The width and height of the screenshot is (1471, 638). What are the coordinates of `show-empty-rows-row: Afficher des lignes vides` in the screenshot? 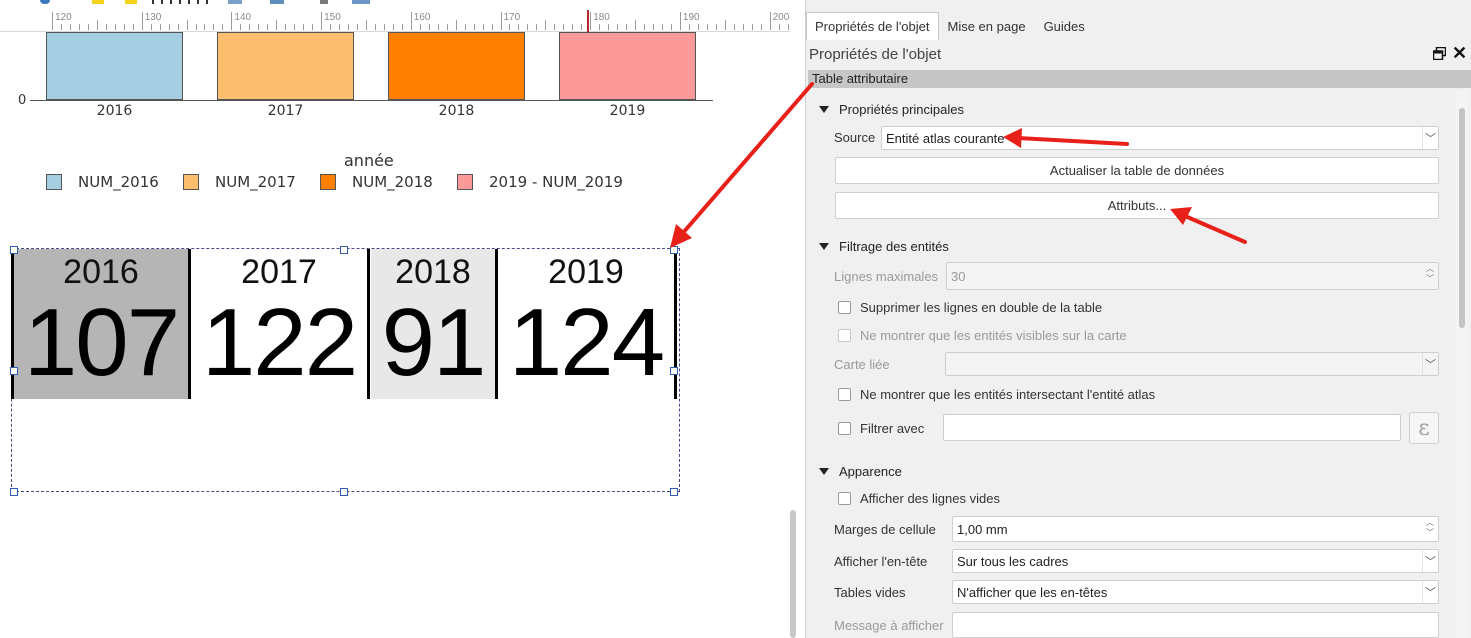 It's located at (919, 498).